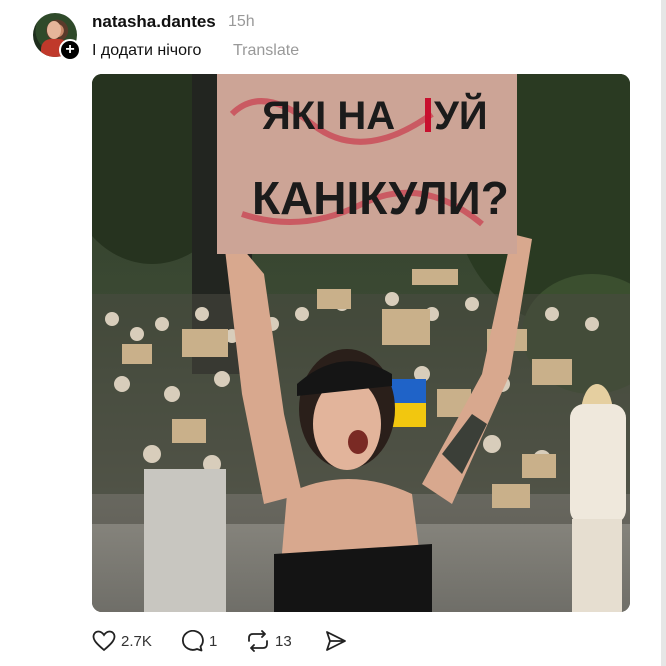  I want to click on like-button: 2.7K, so click(122, 641).